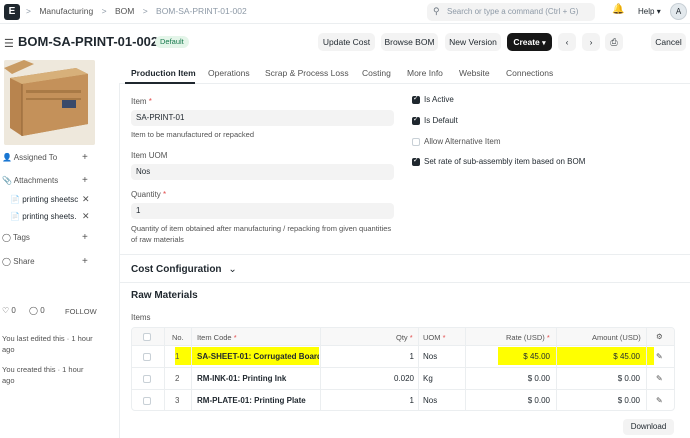 The width and height of the screenshot is (690, 438). Describe the element at coordinates (163, 73) in the screenshot. I see `tab-production-item: Production Item` at that location.